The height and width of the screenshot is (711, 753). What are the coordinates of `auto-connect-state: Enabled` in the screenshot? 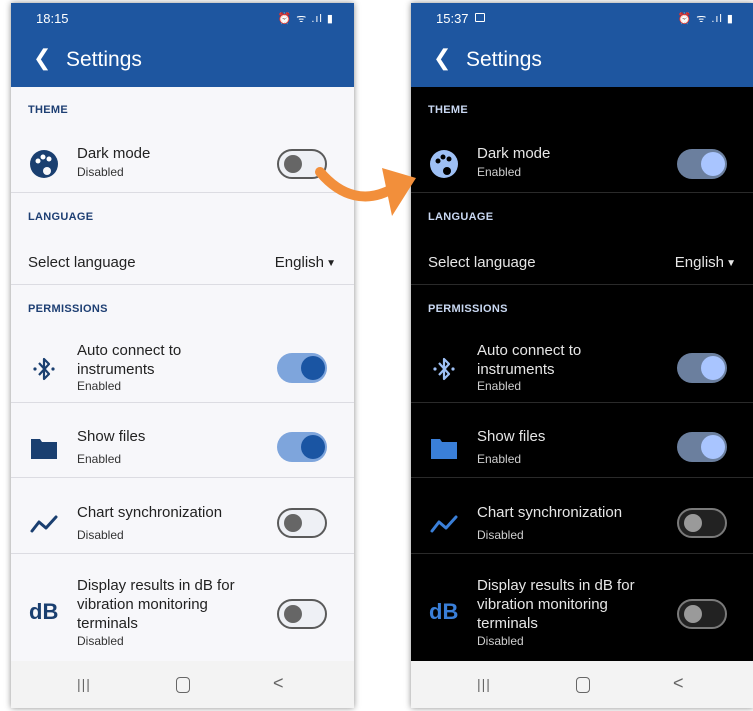 It's located at (499, 386).